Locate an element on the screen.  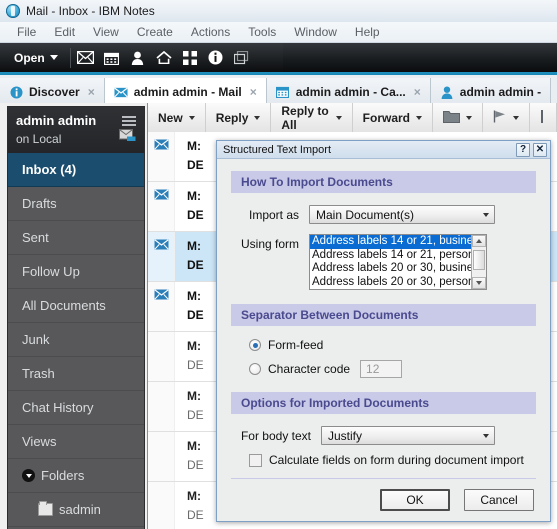
body-text-row: For body text Justify is located at coordinates (383, 435).